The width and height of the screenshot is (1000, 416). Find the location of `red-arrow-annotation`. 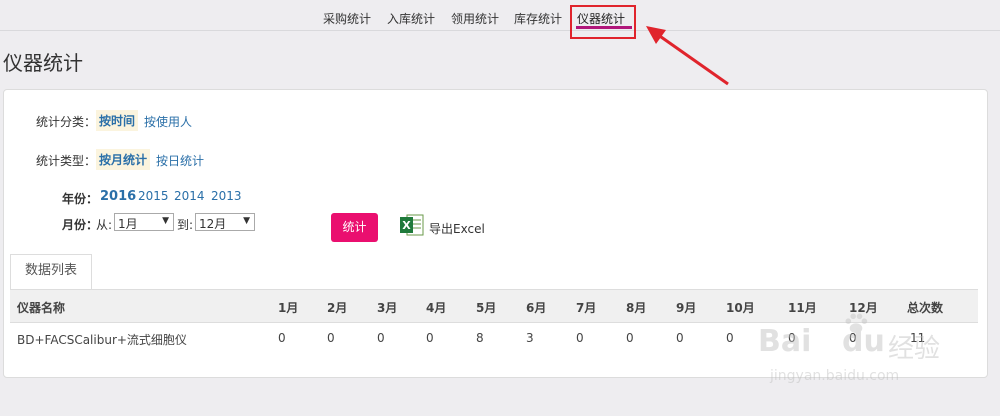

red-arrow-annotation is located at coordinates (687, 56).